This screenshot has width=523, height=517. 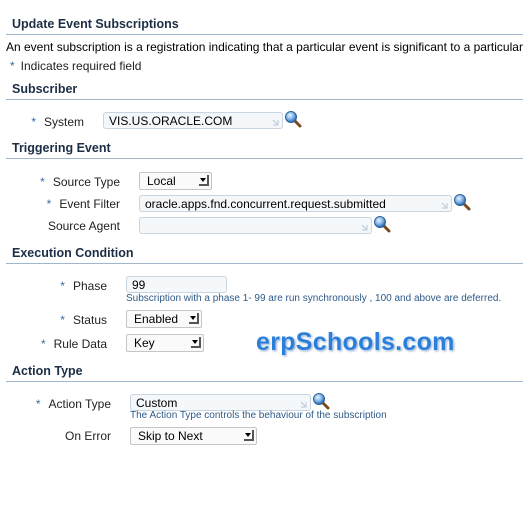 What do you see at coordinates (83, 286) in the screenshot?
I see `phase-label: * Phase` at bounding box center [83, 286].